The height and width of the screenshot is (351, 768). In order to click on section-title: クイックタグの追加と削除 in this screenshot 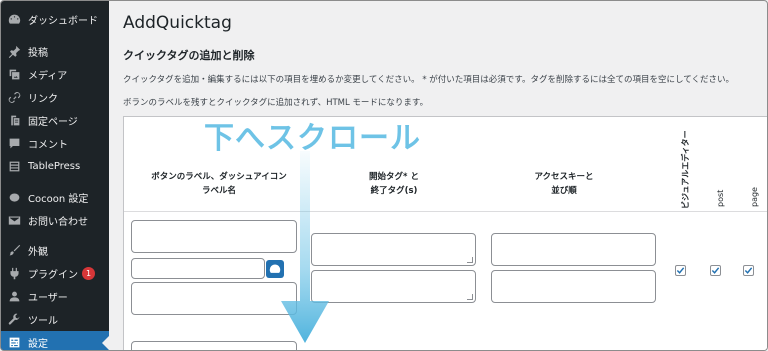, I will do `click(189, 55)`.